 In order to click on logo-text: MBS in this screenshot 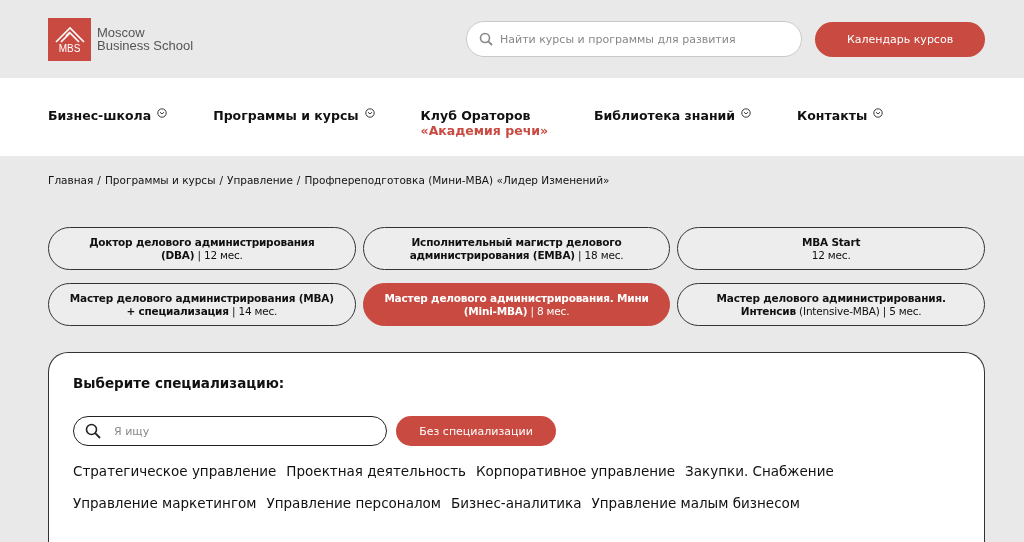, I will do `click(69, 48)`.